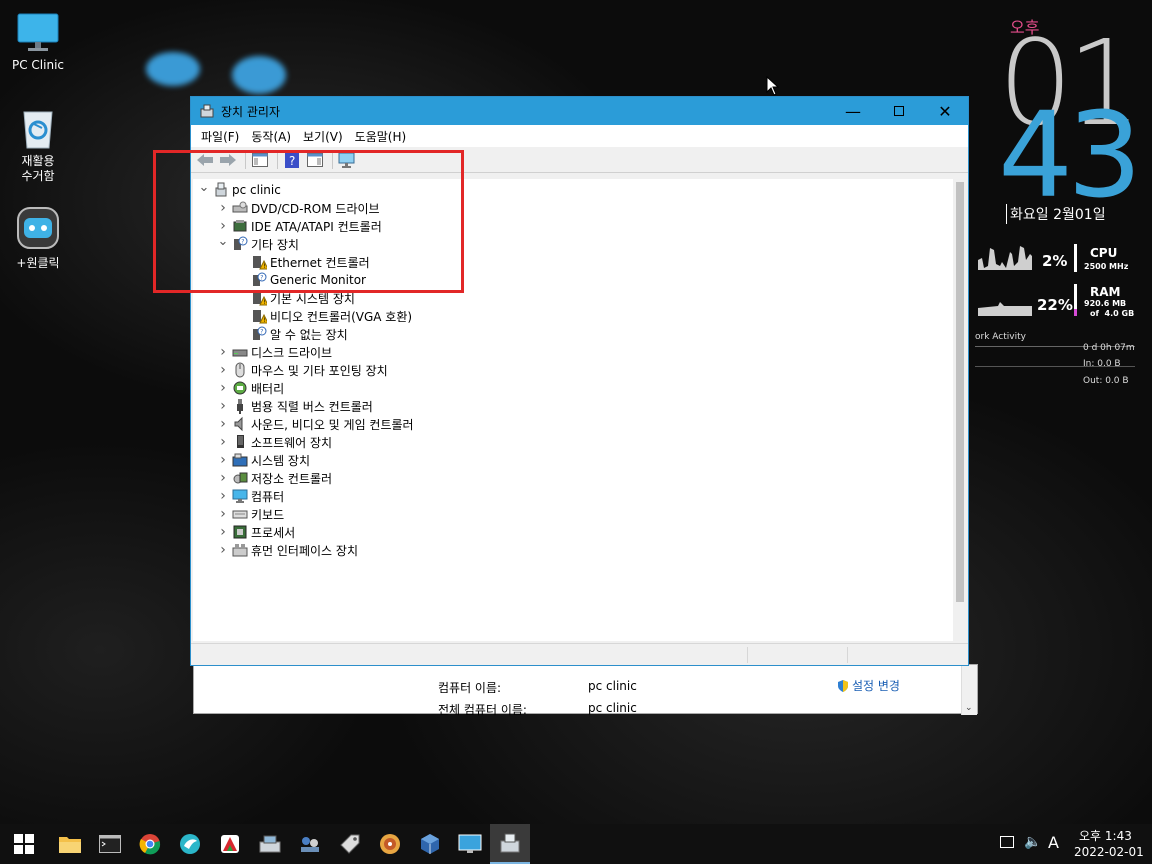 This screenshot has width=1152, height=864. What do you see at coordinates (24, 844) in the screenshot?
I see `start-button` at bounding box center [24, 844].